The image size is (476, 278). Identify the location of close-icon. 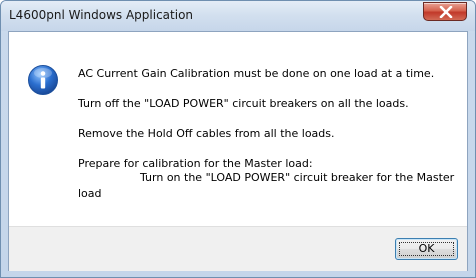
(446, 12).